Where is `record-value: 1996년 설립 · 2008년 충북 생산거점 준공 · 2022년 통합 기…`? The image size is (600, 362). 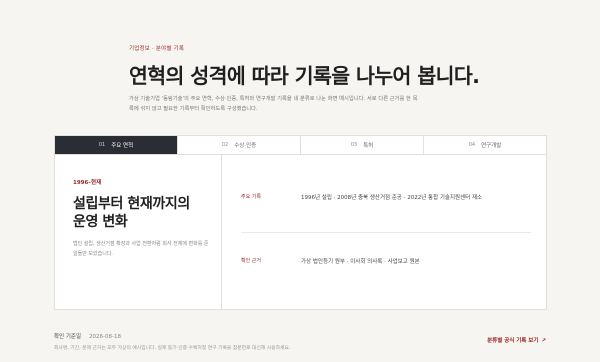 record-value: 1996년 설립 · 2008년 충북 생산거점 준공 · 2022년 통합 기… is located at coordinates (392, 198).